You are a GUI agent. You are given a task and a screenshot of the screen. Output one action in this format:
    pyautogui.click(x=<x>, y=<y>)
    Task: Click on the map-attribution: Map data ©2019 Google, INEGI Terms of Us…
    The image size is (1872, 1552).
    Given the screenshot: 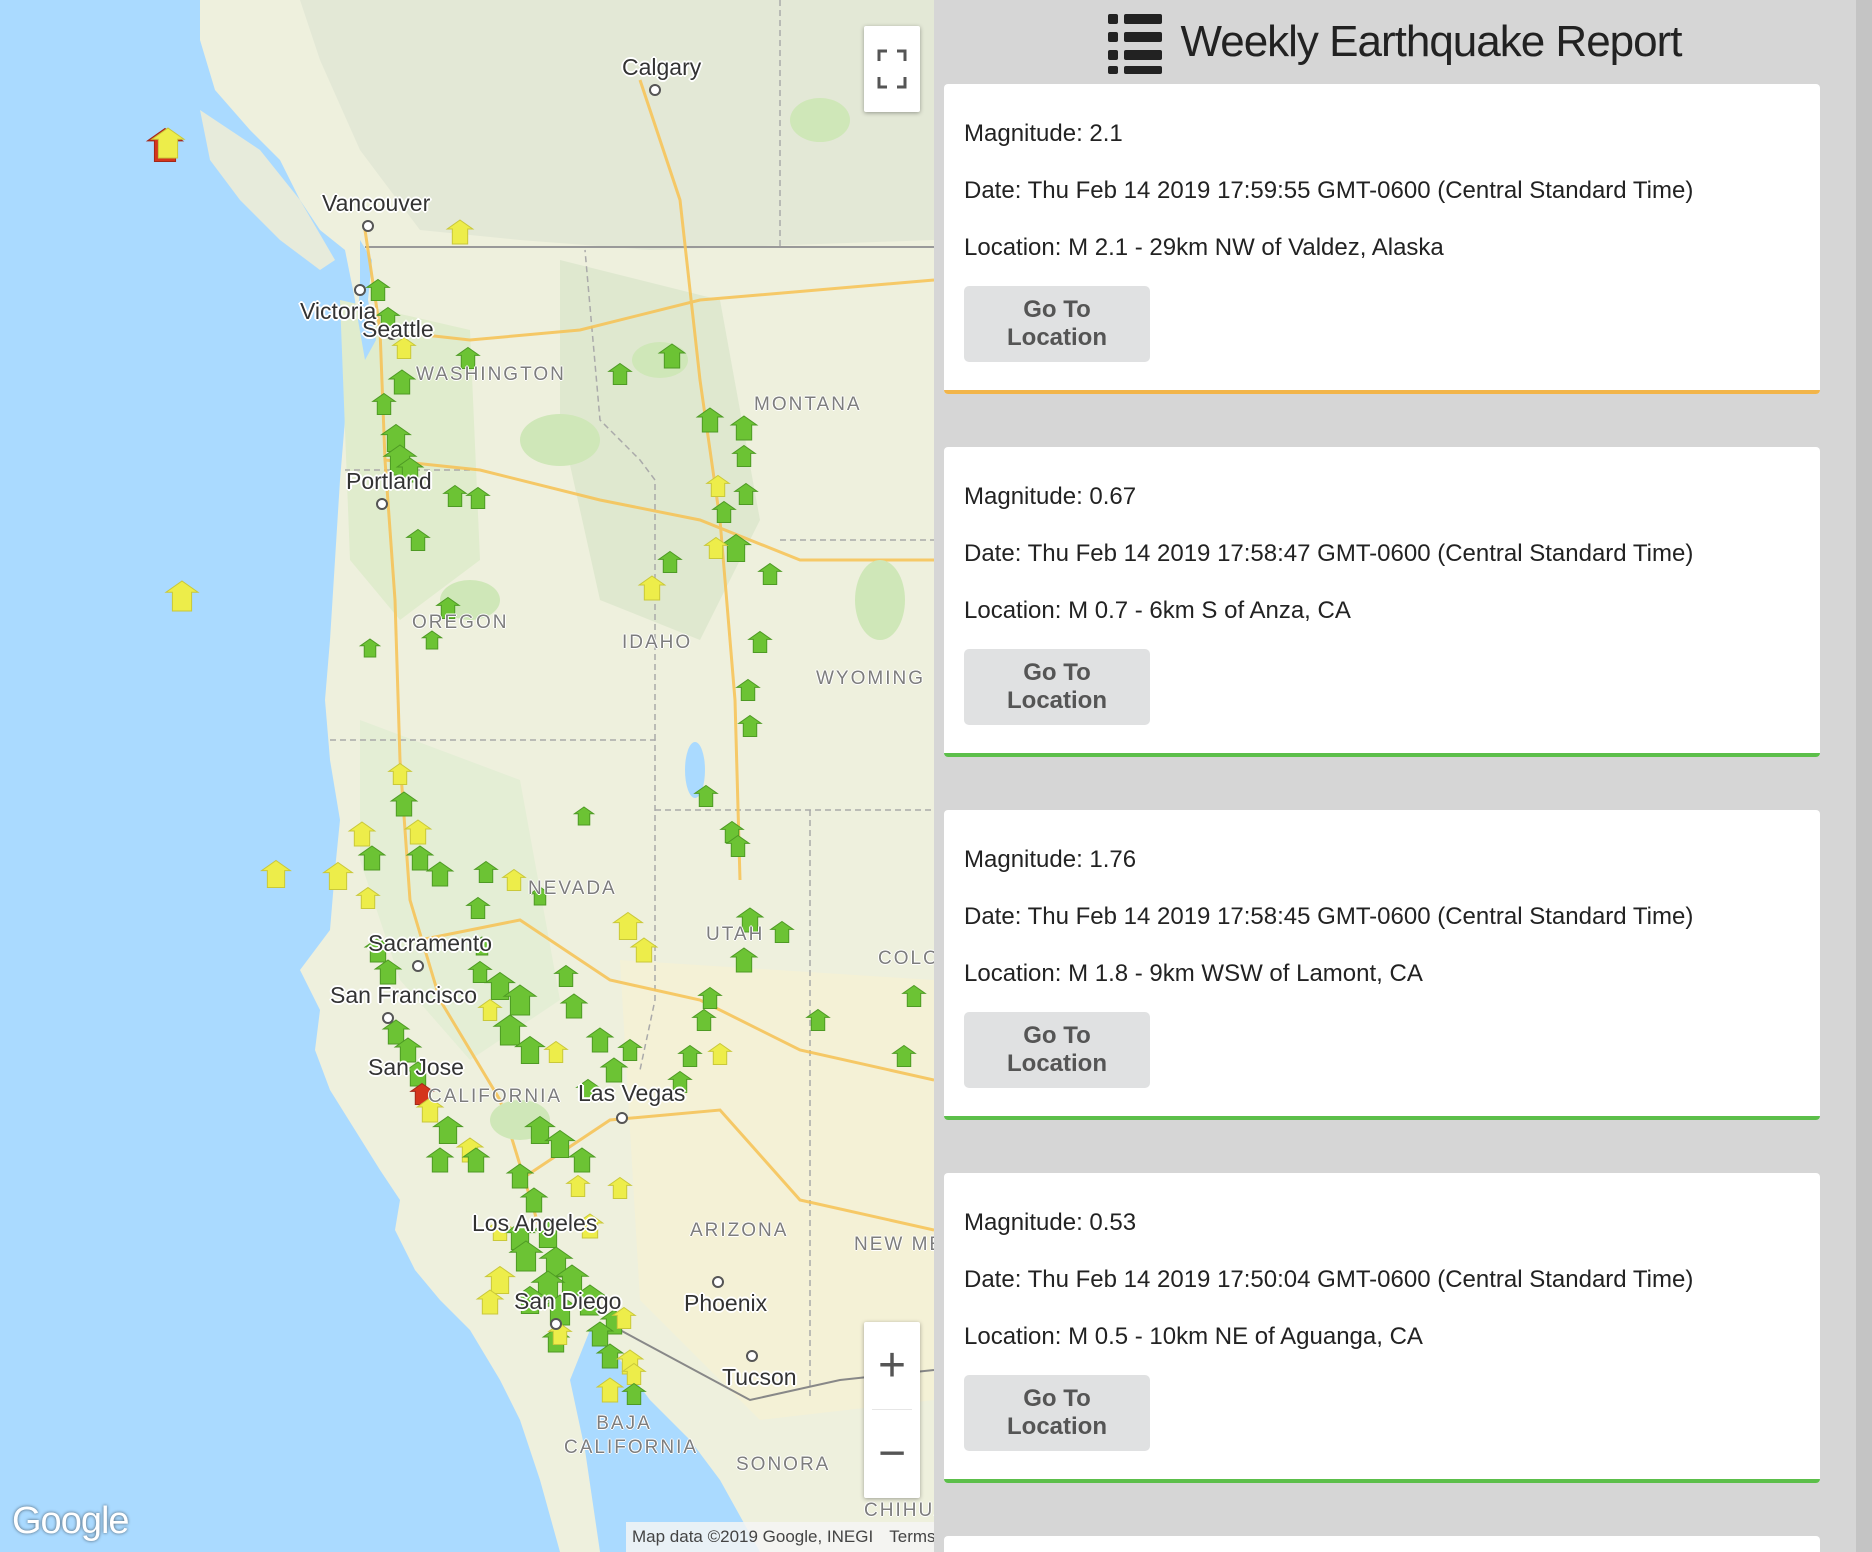 What is the action you would take?
    pyautogui.click(x=780, y=1537)
    